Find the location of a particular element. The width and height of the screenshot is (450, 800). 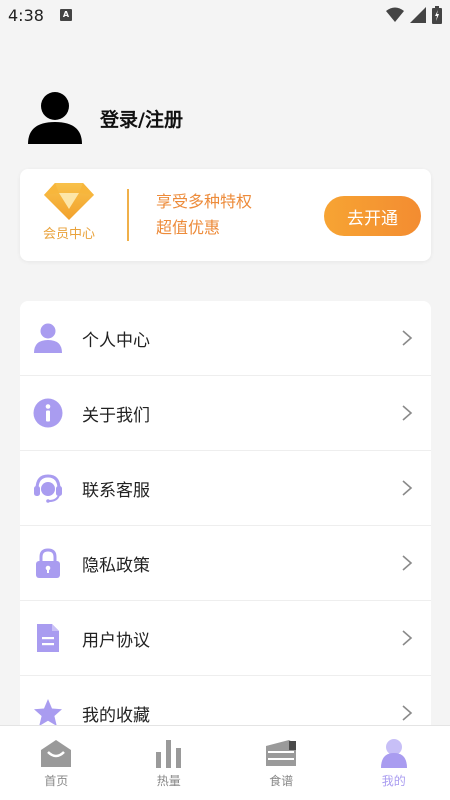

menu-item-privacy-policy: 隐私政策 is located at coordinates (225, 563).